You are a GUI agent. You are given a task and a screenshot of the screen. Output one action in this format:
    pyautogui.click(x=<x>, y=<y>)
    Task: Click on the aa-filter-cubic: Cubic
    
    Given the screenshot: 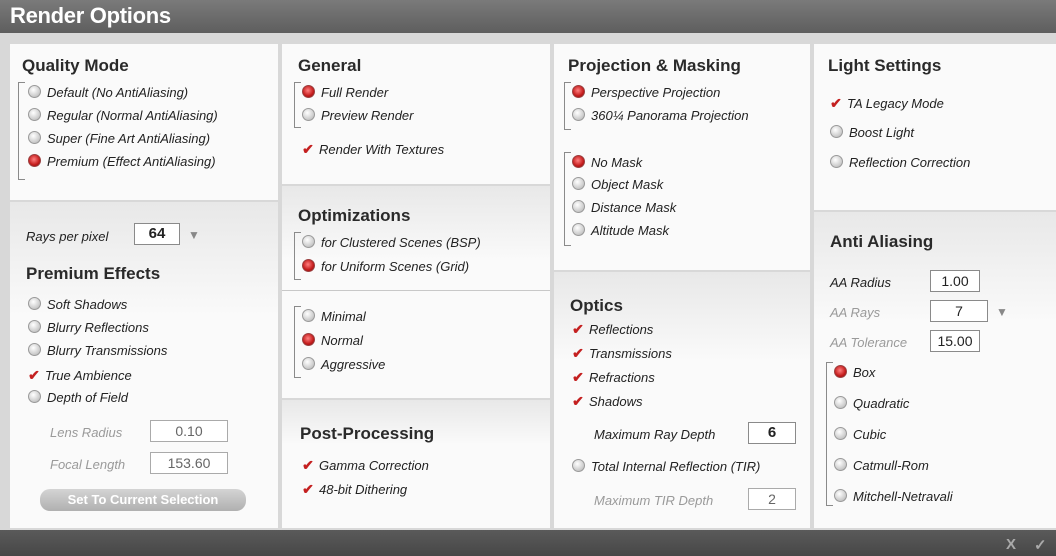 What is the action you would take?
    pyautogui.click(x=860, y=435)
    